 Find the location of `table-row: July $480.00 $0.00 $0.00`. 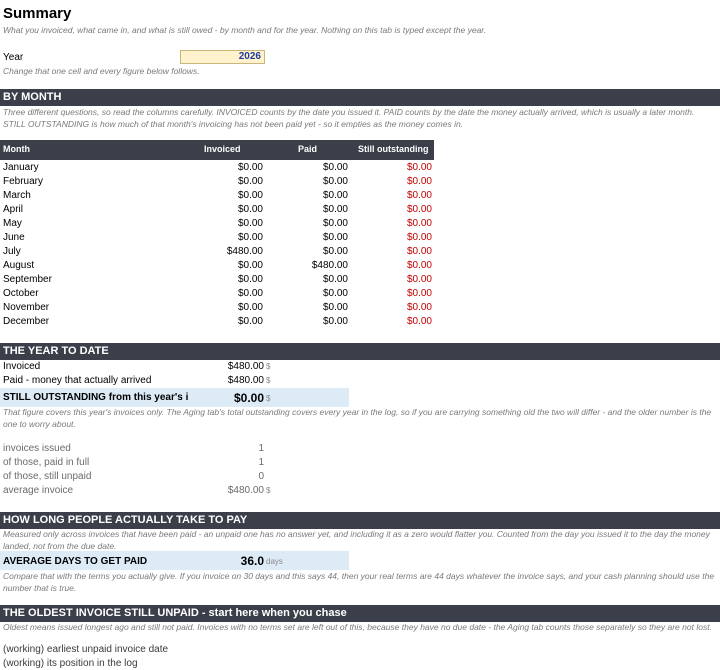

table-row: July $480.00 $0.00 $0.00 is located at coordinates (217, 252).